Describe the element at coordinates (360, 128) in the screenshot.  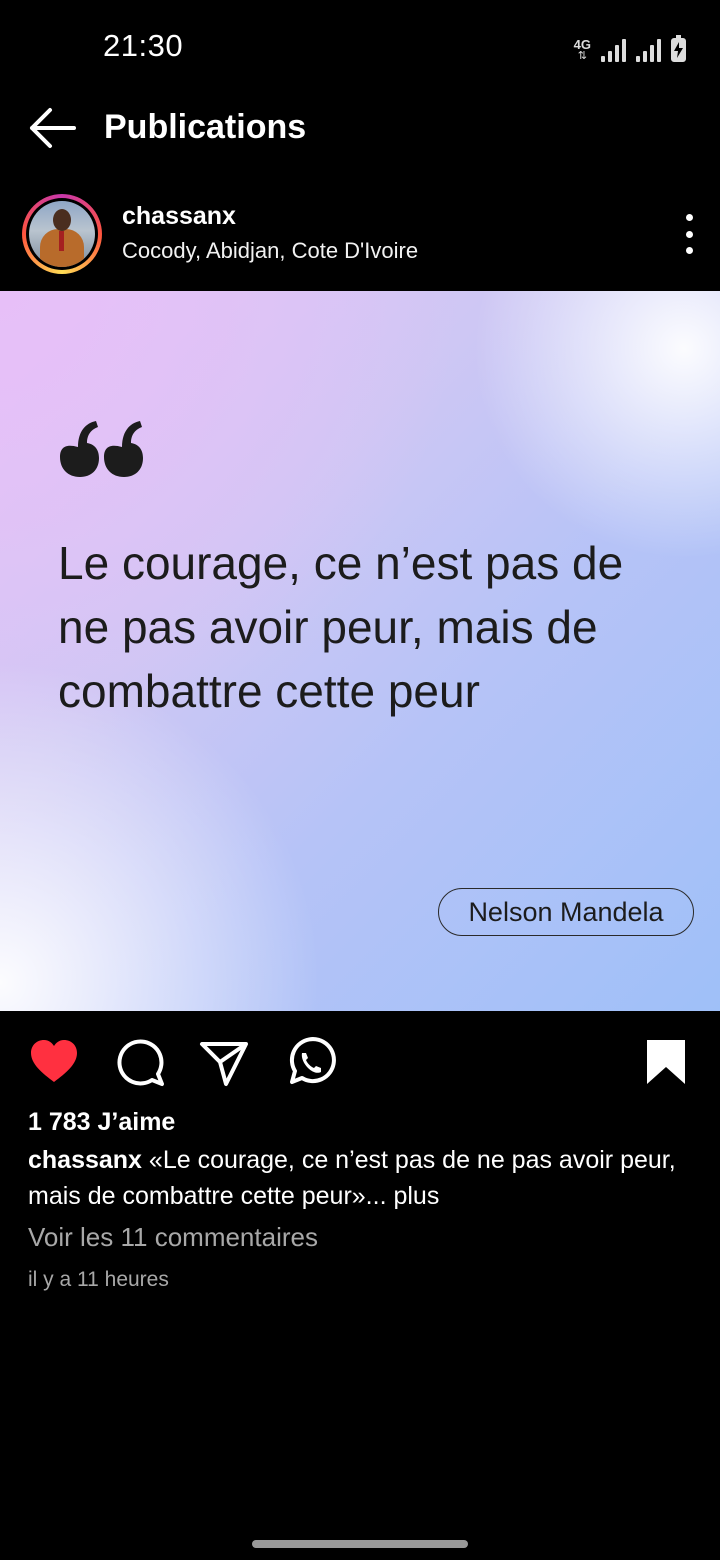
I see `top-app-bar: Publications` at that location.